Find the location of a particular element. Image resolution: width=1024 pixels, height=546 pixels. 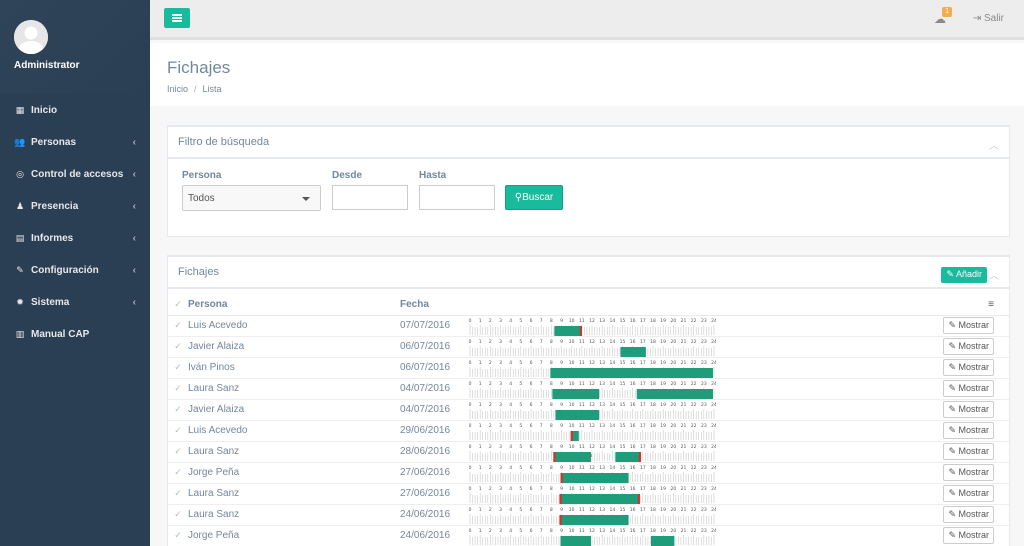

hour-label: 7 is located at coordinates (541, 489).